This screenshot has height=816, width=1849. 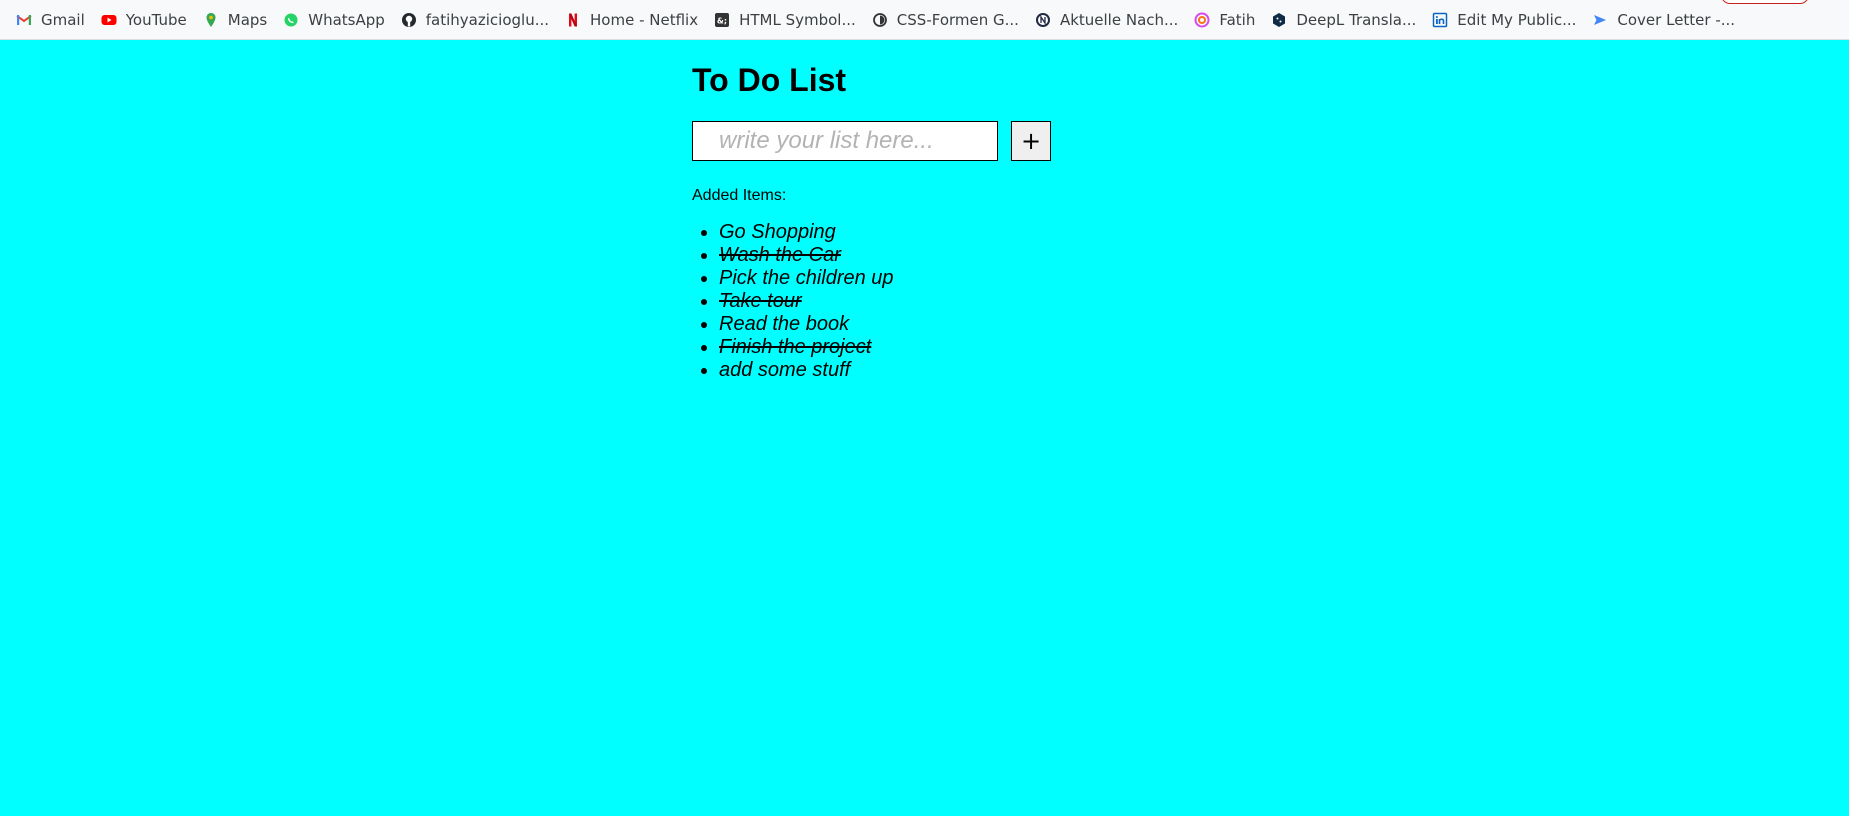 I want to click on bookmark-label: WhatsApp, so click(x=346, y=19).